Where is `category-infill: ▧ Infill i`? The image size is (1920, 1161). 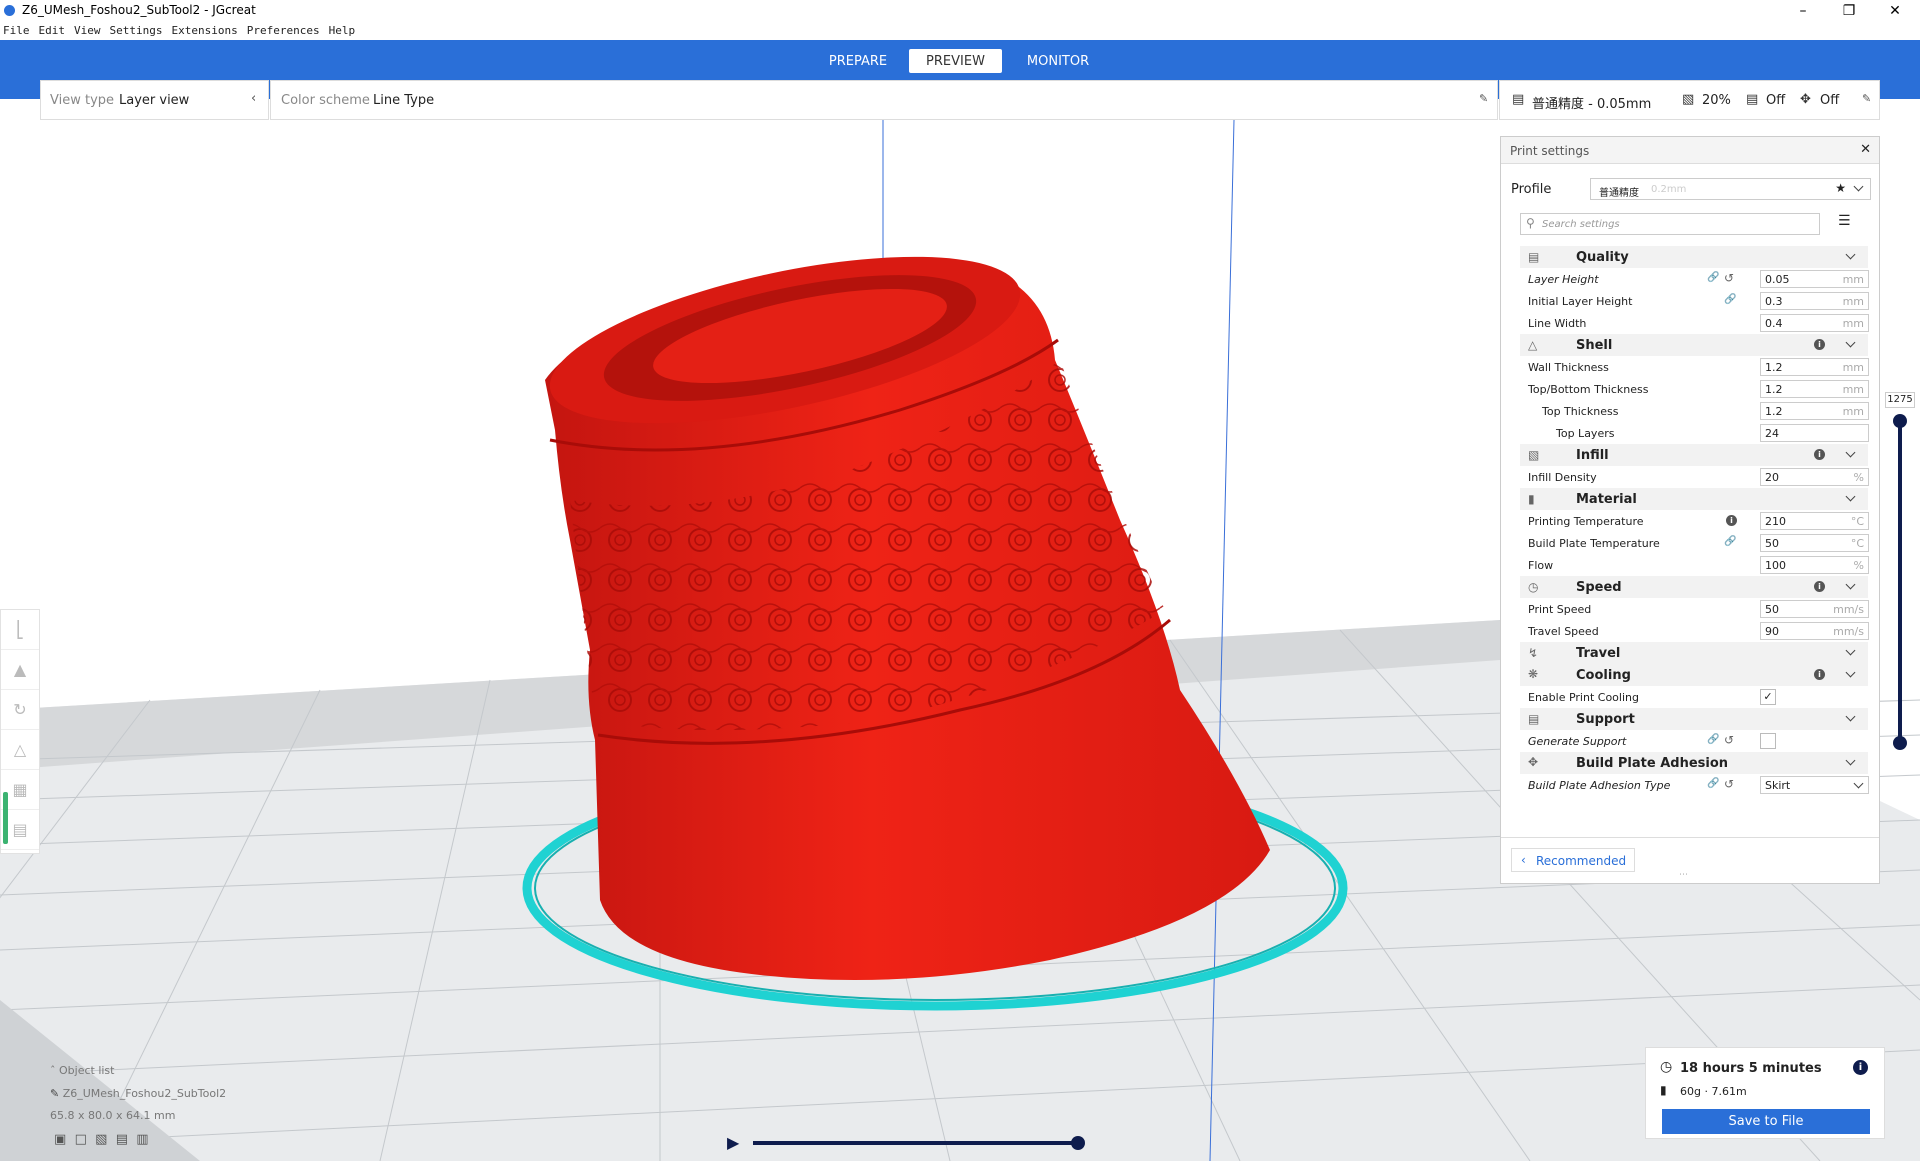
category-infill: ▧ Infill i is located at coordinates (1694, 455).